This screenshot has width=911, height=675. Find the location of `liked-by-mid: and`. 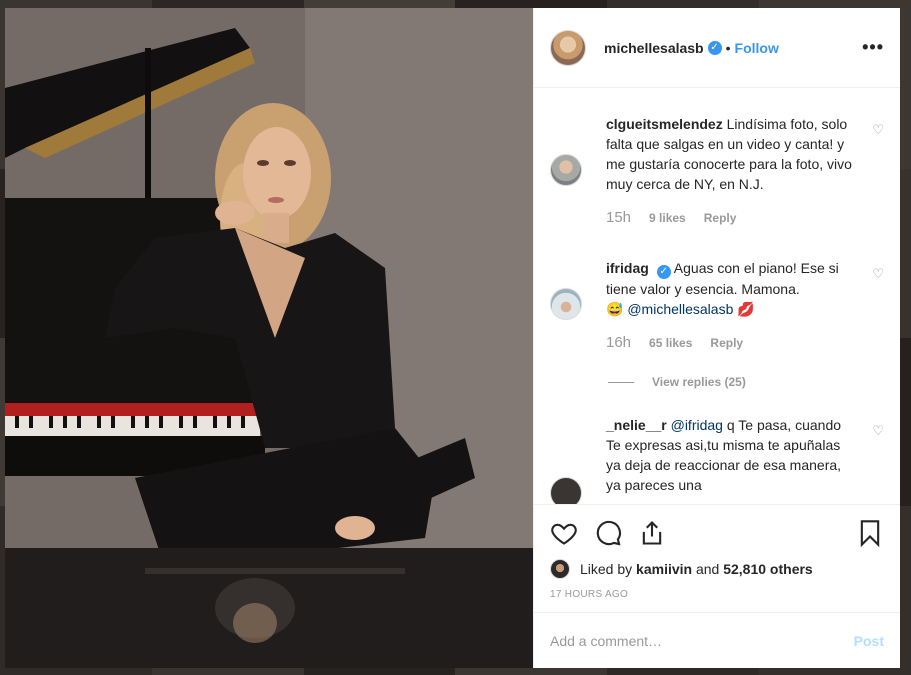

liked-by-mid: and is located at coordinates (707, 569).